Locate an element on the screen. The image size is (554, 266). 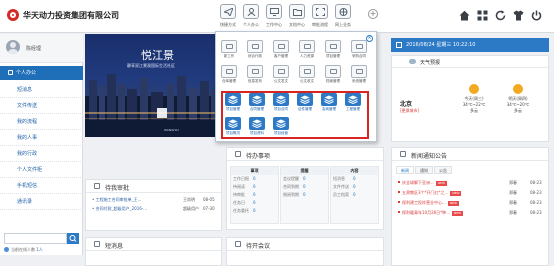
todo-row: 待阅读 0 is located at coordinates (254, 187).